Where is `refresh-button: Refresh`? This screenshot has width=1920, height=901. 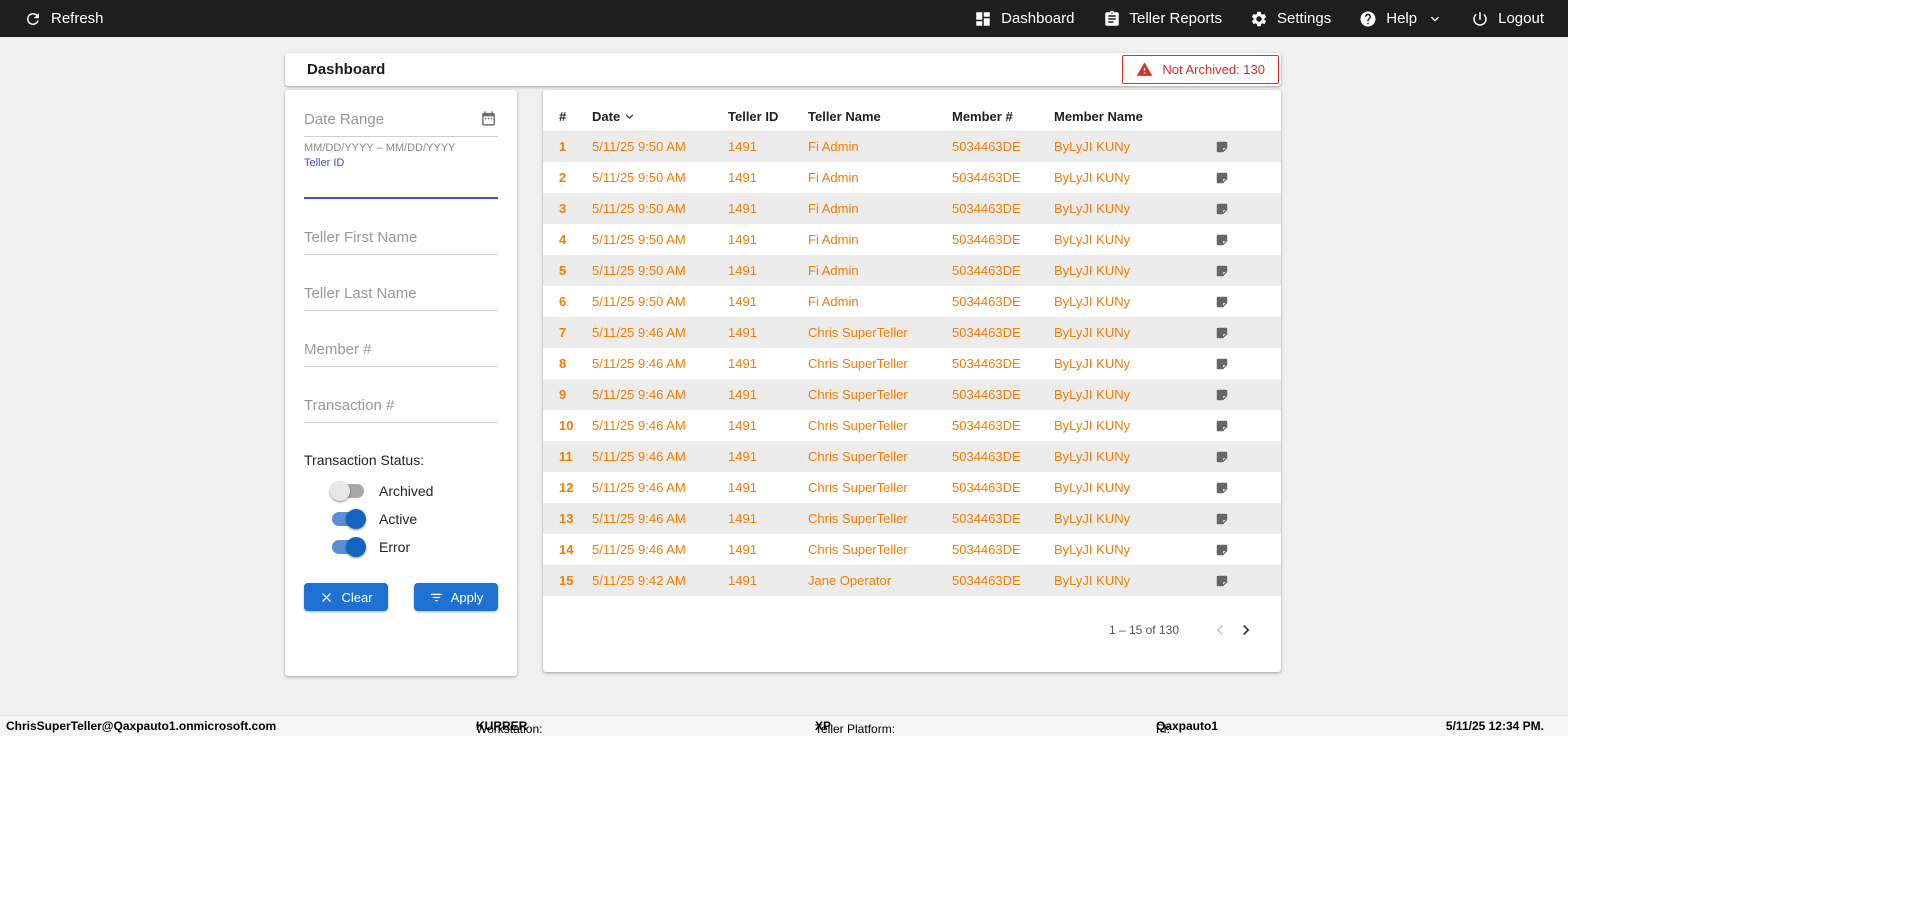 refresh-button: Refresh is located at coordinates (64, 19).